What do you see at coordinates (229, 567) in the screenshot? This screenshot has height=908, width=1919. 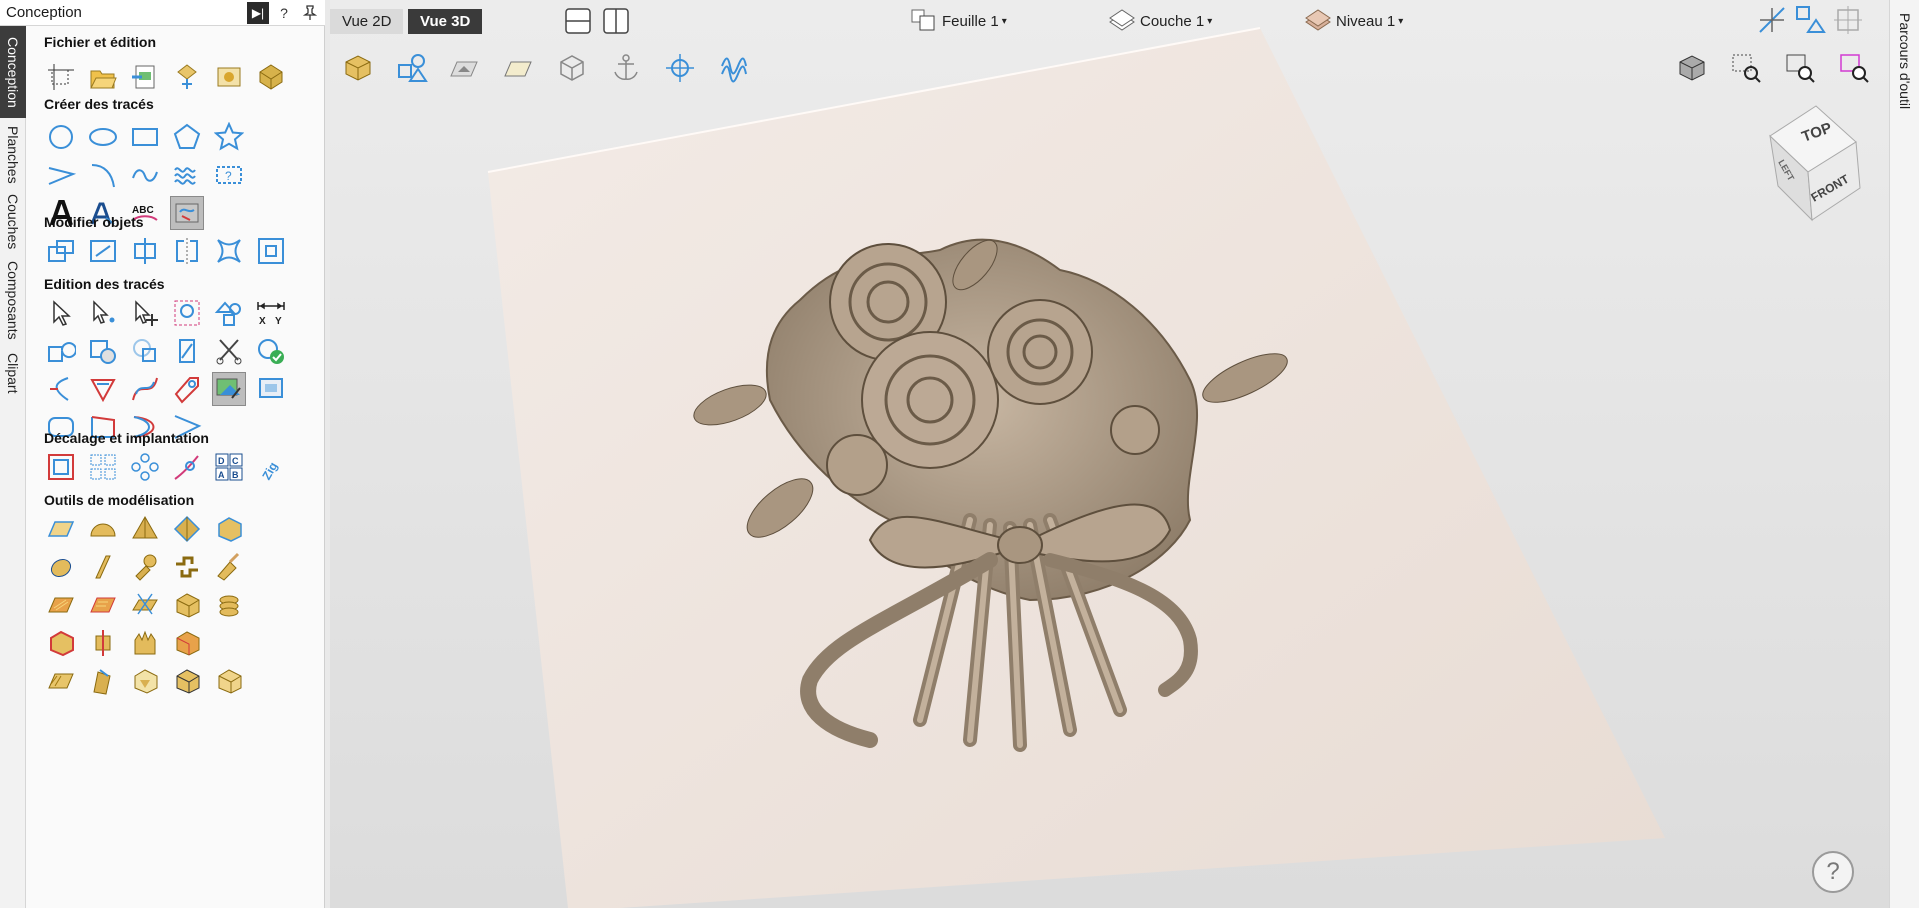 I see `sculpt-icon` at bounding box center [229, 567].